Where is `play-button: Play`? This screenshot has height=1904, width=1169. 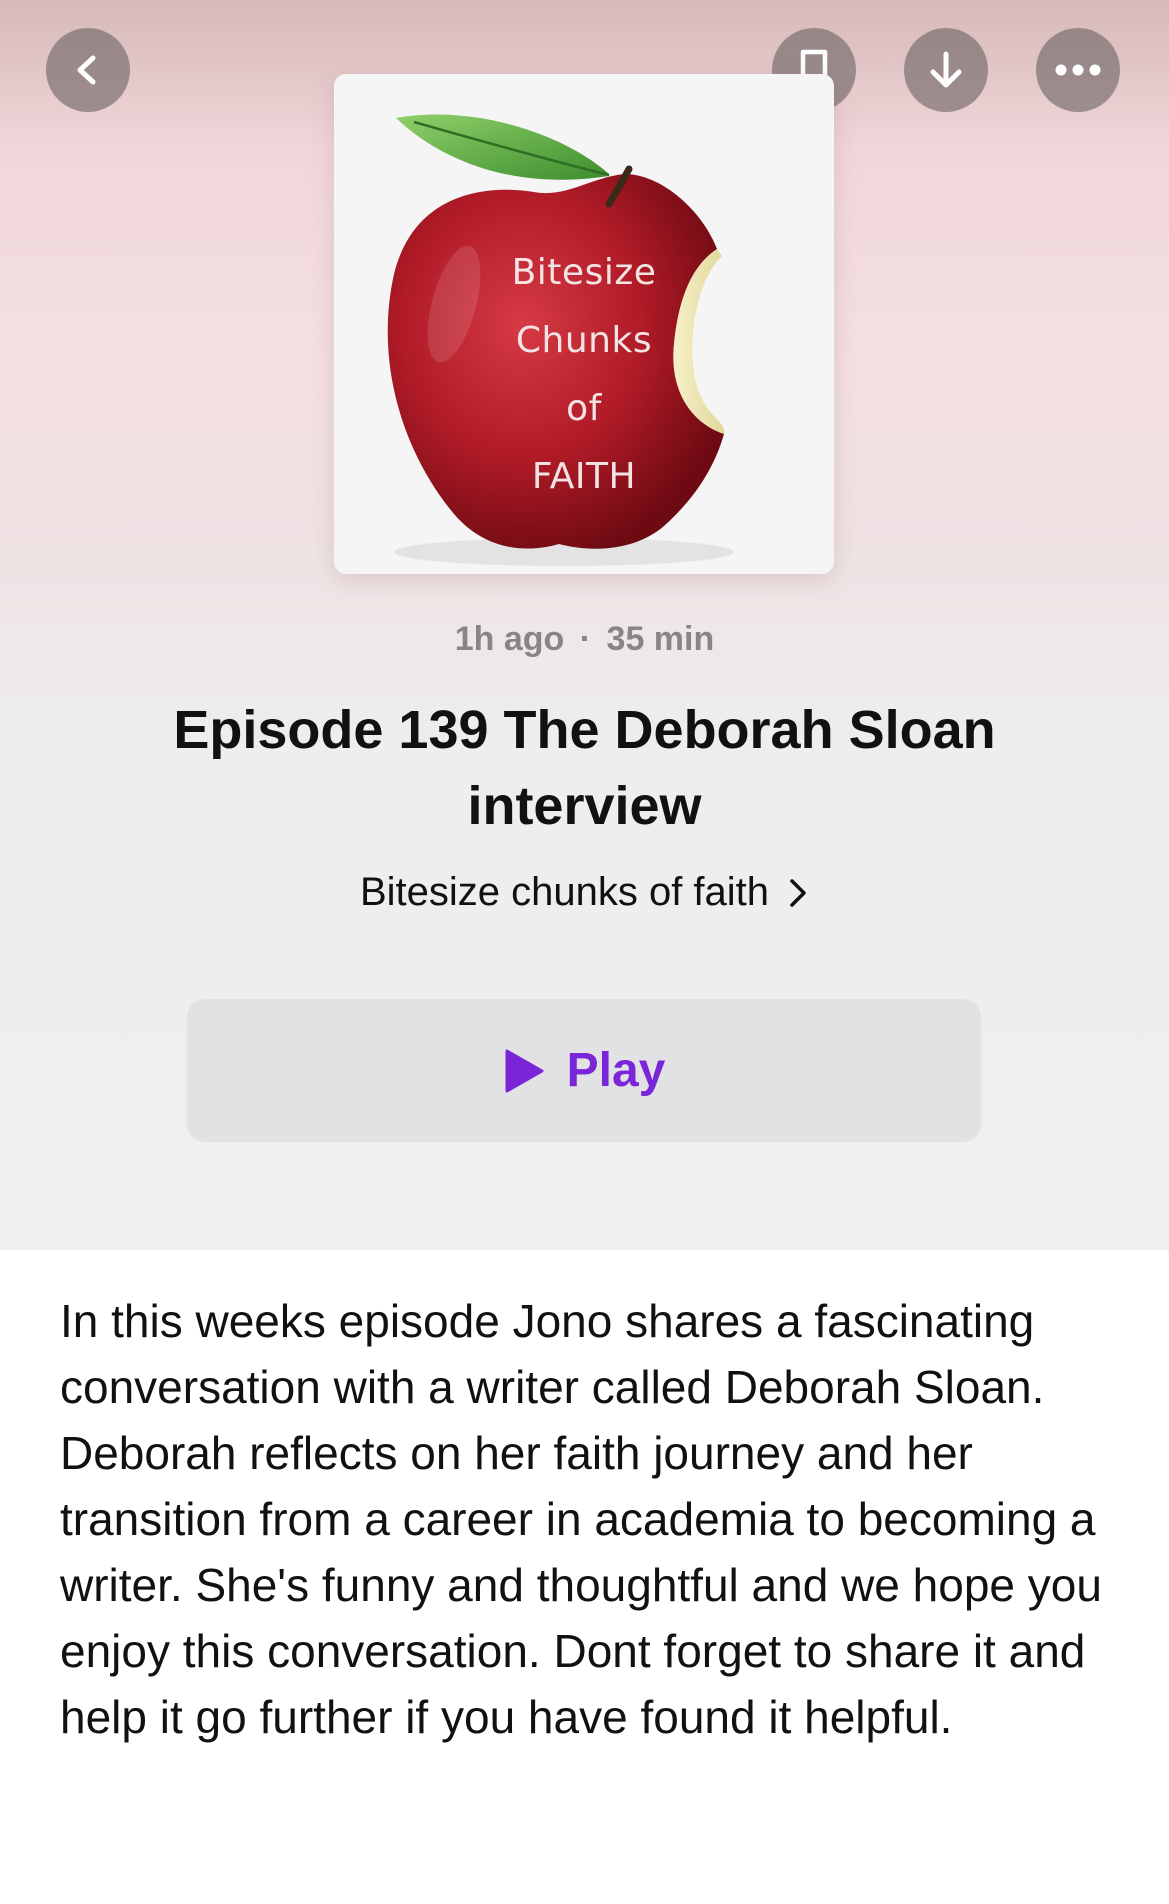
play-button: Play is located at coordinates (584, 1070).